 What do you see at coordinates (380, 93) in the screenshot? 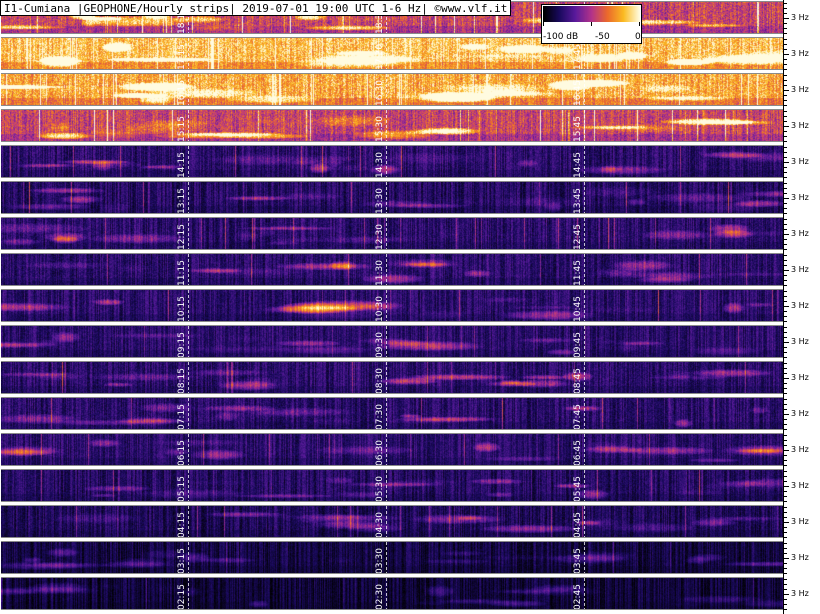
I see `time-label: 16:30` at bounding box center [380, 93].